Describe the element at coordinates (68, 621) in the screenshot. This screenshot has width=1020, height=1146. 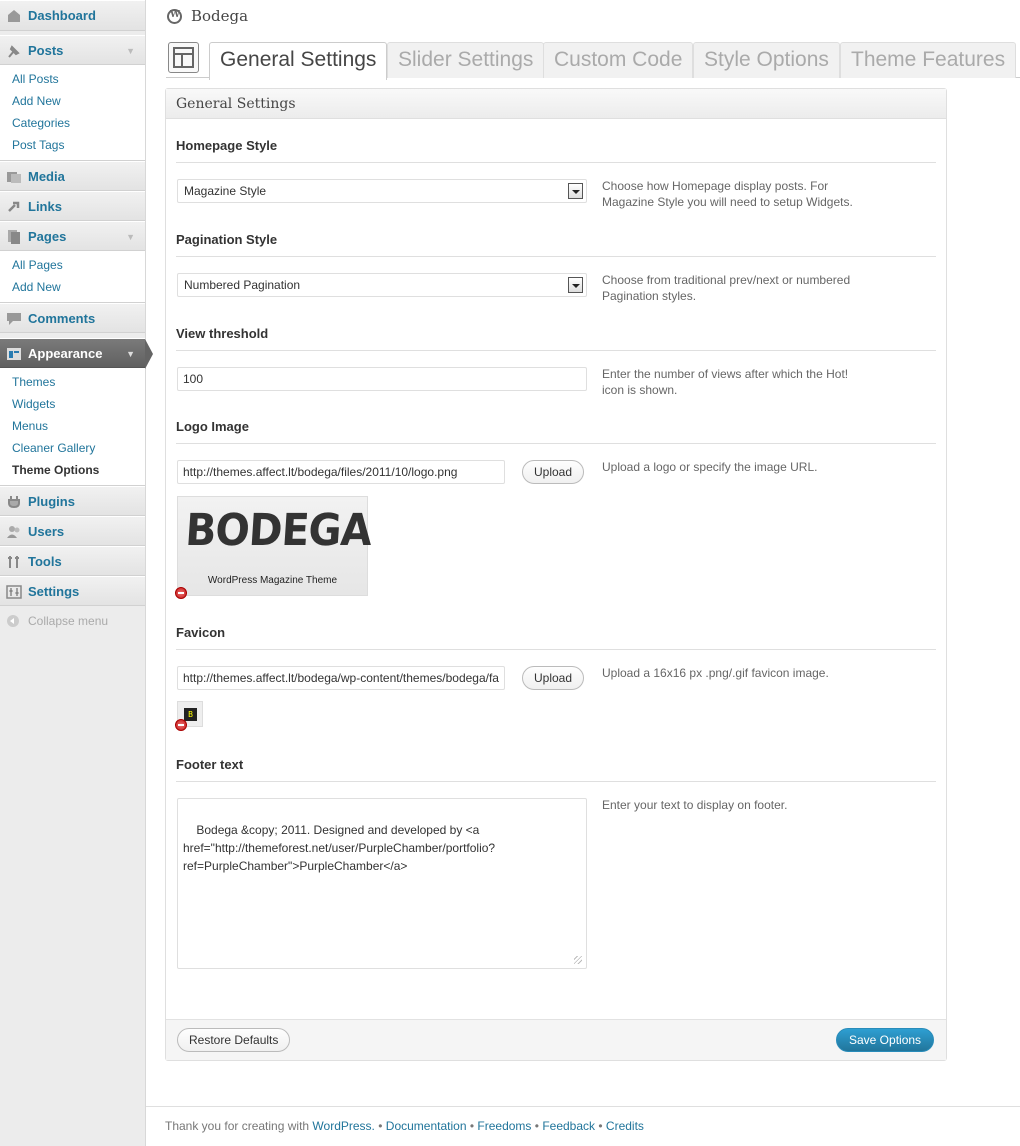
I see `collapse-menu-label: Collapse menu` at that location.